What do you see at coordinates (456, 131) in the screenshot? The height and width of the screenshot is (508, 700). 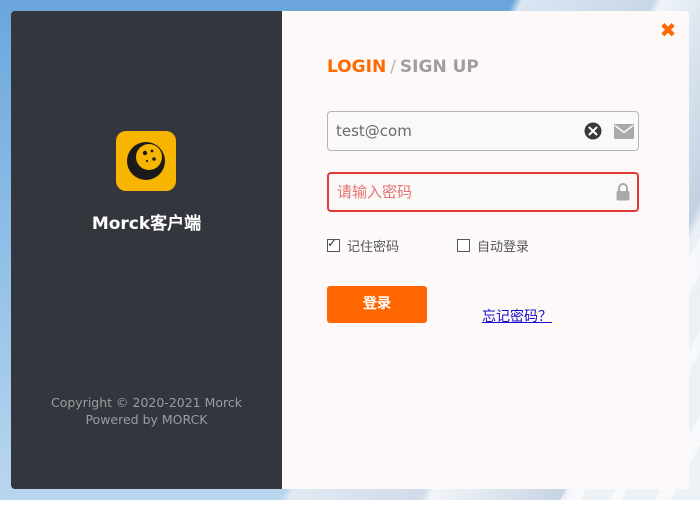 I see `email-input` at bounding box center [456, 131].